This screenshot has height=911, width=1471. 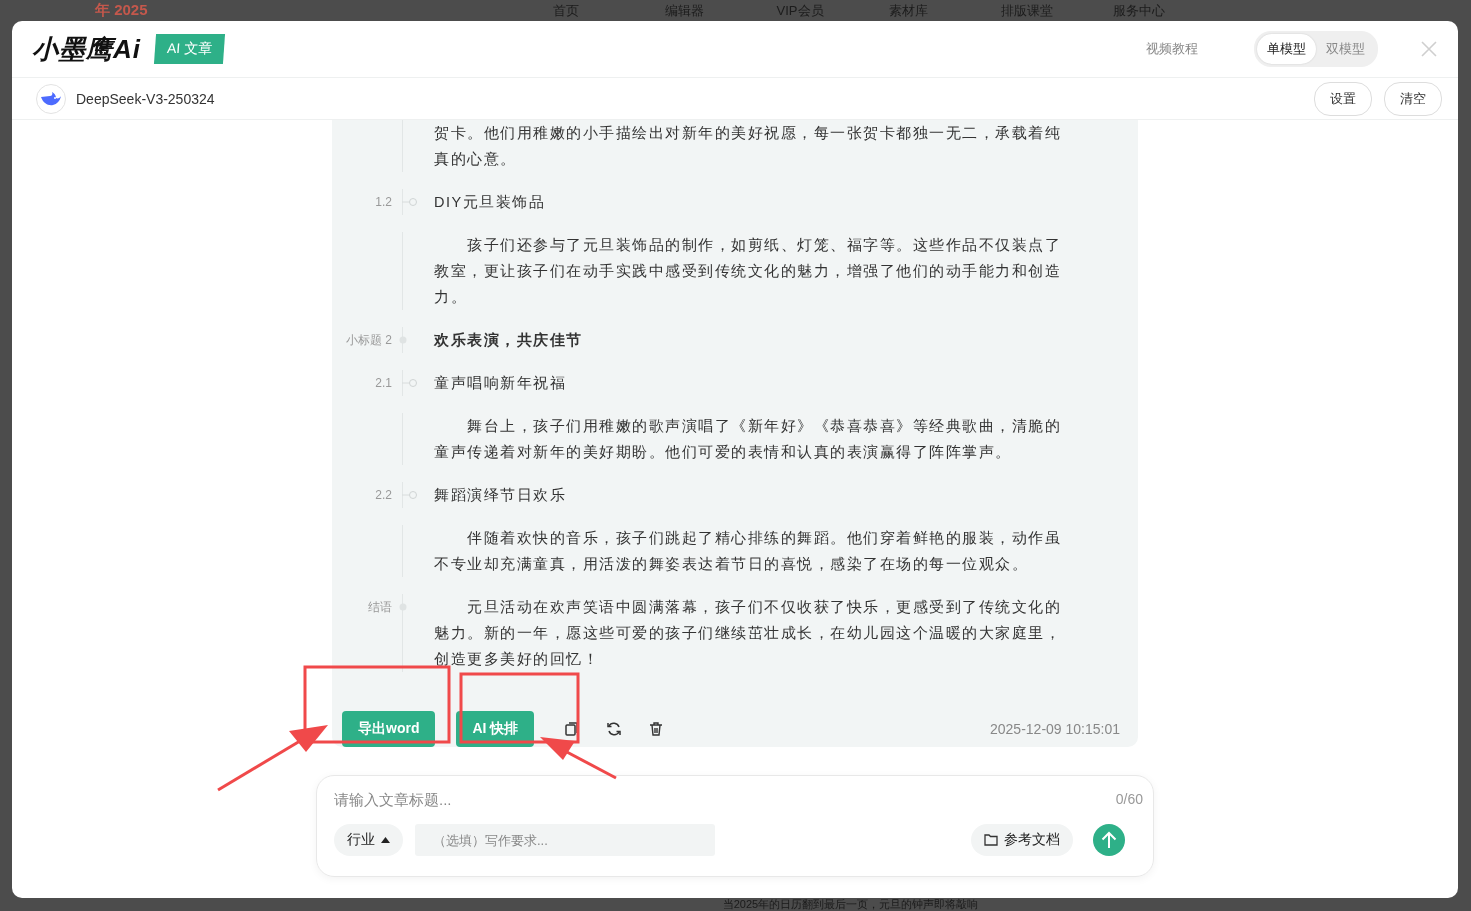 What do you see at coordinates (1129, 799) in the screenshot?
I see `char-count: 0/60` at bounding box center [1129, 799].